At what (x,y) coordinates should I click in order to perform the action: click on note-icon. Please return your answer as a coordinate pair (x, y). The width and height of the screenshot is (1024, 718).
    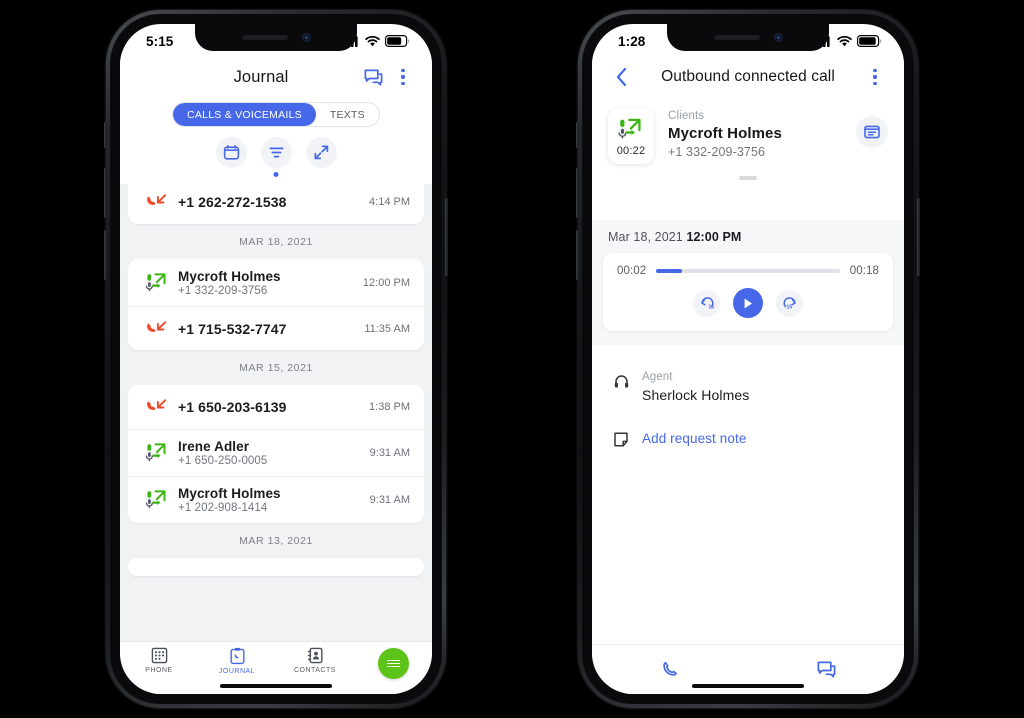
    Looking at the image, I should click on (621, 438).